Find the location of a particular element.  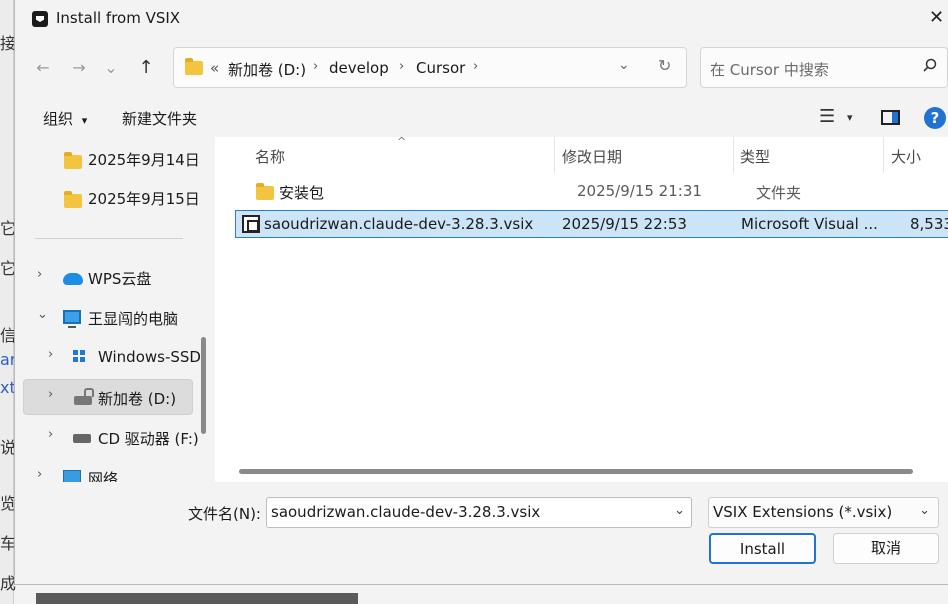

nav-item-cd-drive: › CD 驱动器 (F:) is located at coordinates (107, 438).